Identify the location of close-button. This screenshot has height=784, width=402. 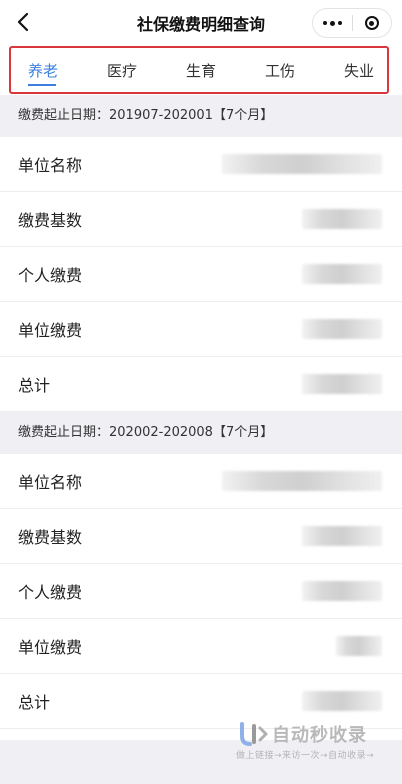
(372, 23).